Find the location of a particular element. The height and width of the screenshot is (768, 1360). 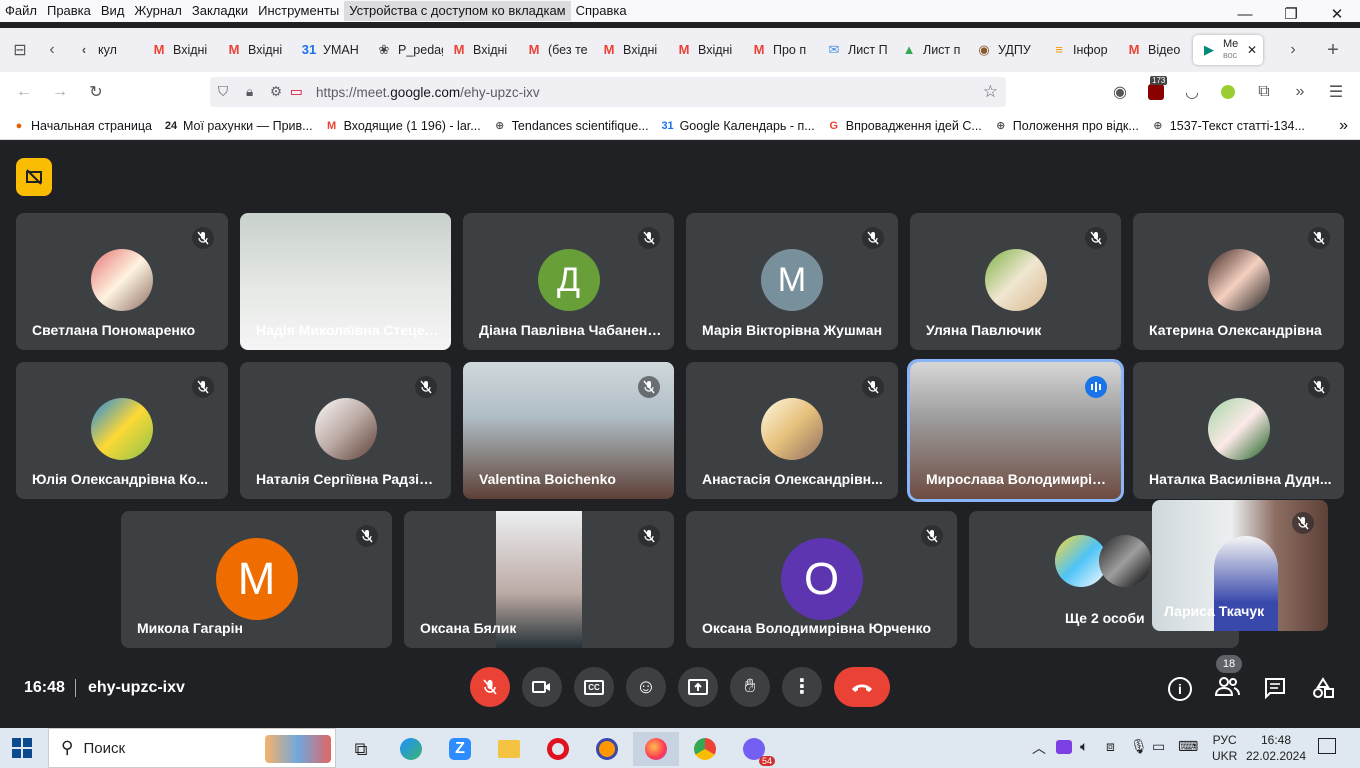

clock: 16:48 22.02.2024 is located at coordinates (1276, 748).